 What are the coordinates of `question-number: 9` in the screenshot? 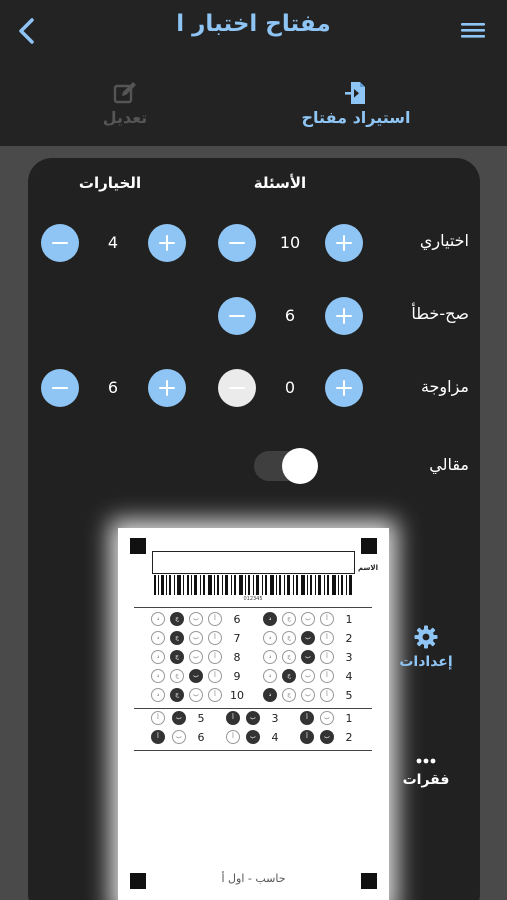 It's located at (237, 676).